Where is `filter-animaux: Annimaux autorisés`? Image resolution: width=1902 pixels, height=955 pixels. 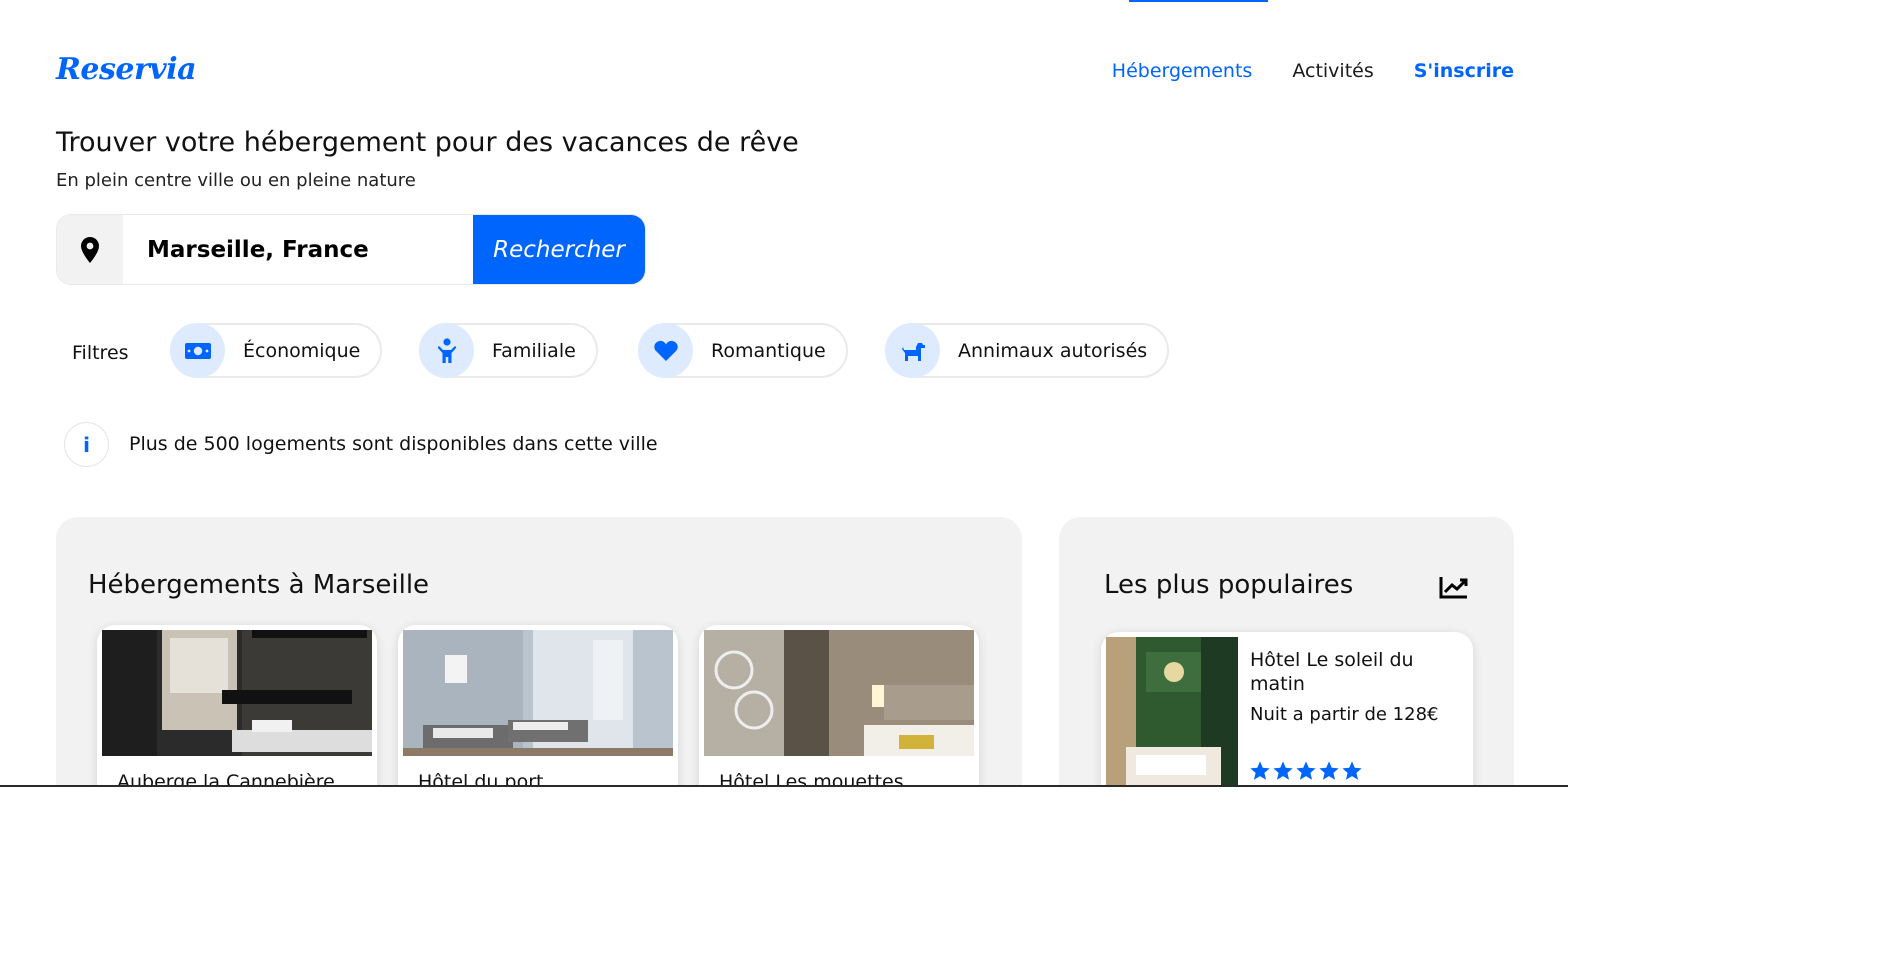
filter-animaux: Annimaux autorisés is located at coordinates (1027, 350).